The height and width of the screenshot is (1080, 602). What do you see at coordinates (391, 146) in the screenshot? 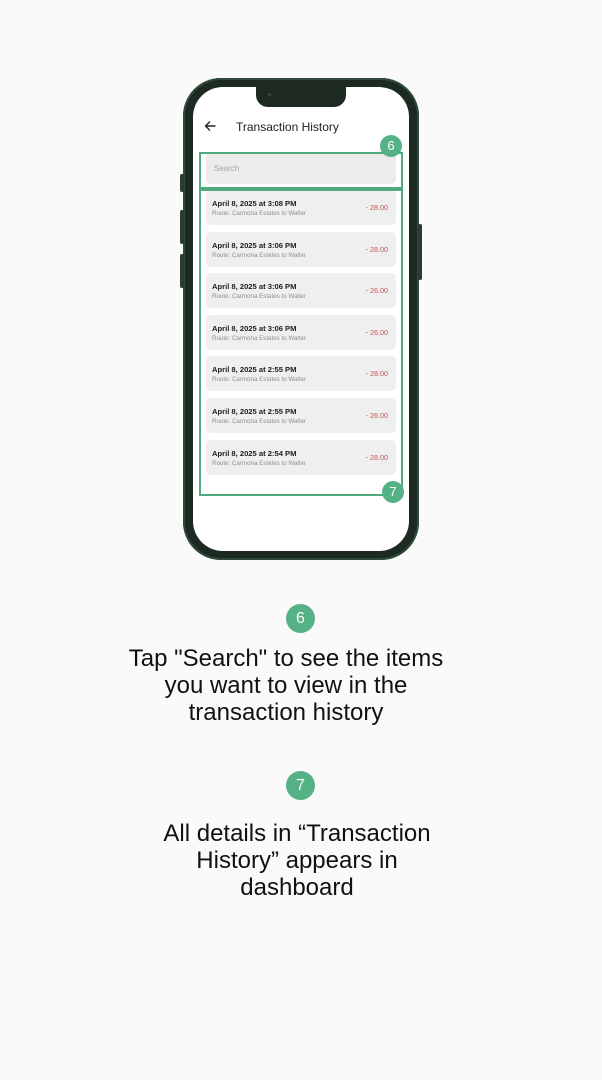
I see `step-marker-6: 6` at bounding box center [391, 146].